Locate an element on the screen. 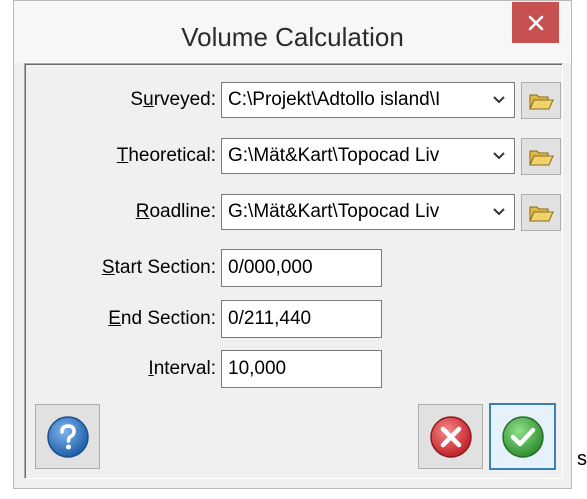  help-icon is located at coordinates (67, 436).